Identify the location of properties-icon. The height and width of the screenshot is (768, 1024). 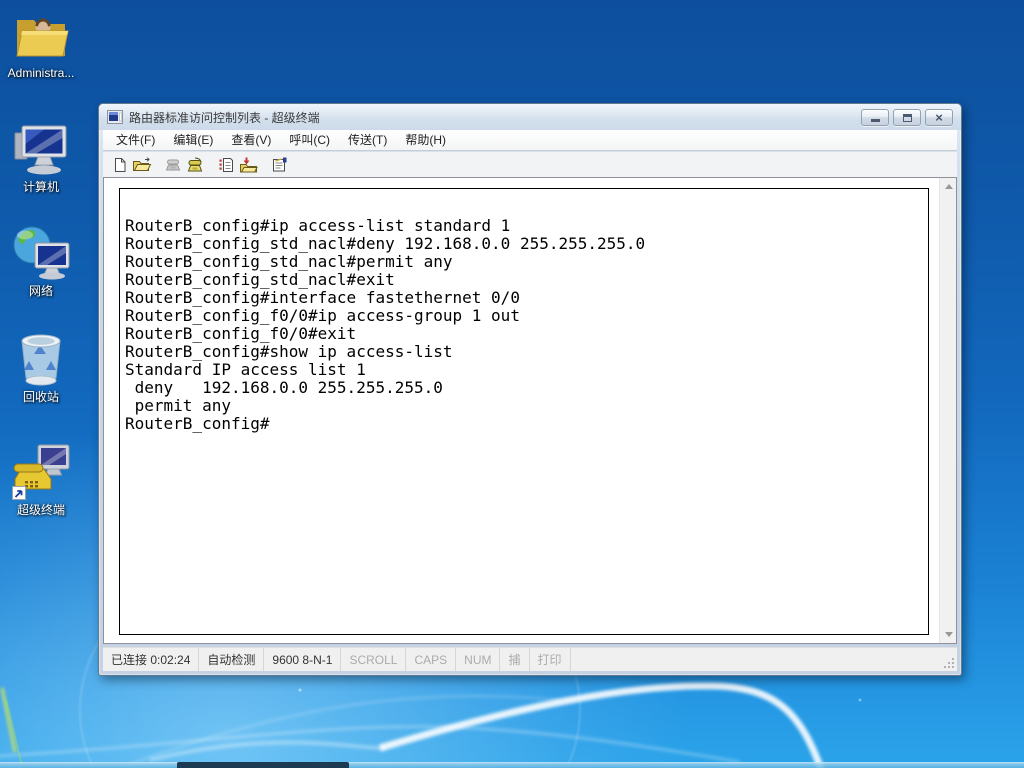
(279, 164).